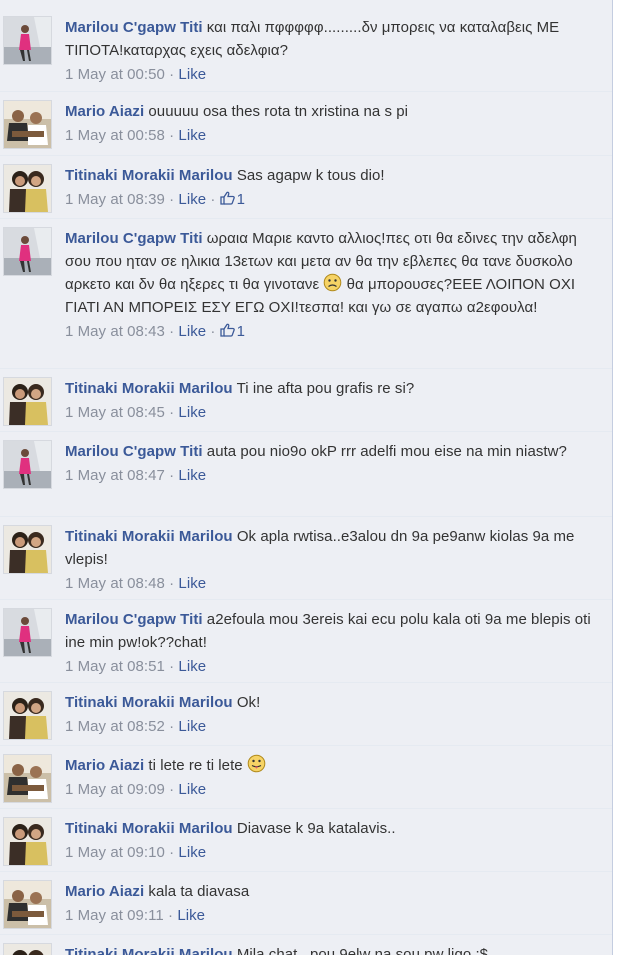 This screenshot has width=620, height=955. Describe the element at coordinates (278, 111) in the screenshot. I see `comment-text: ouuuuu osa thes rota tn xristina na s pi` at that location.